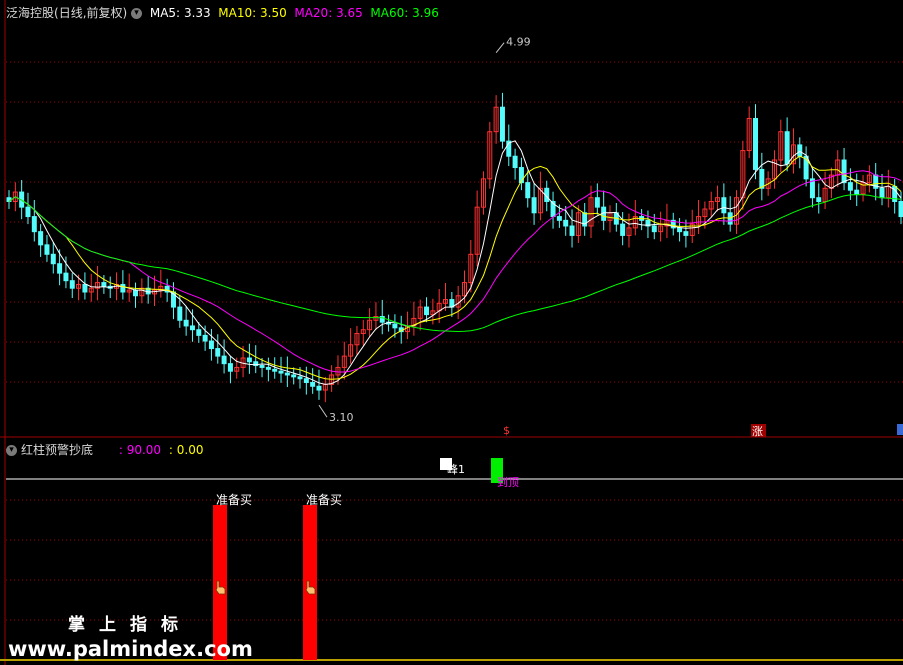 The height and width of the screenshot is (665, 903). What do you see at coordinates (130, 625) in the screenshot?
I see `watermark-cn: 掌上指标` at bounding box center [130, 625].